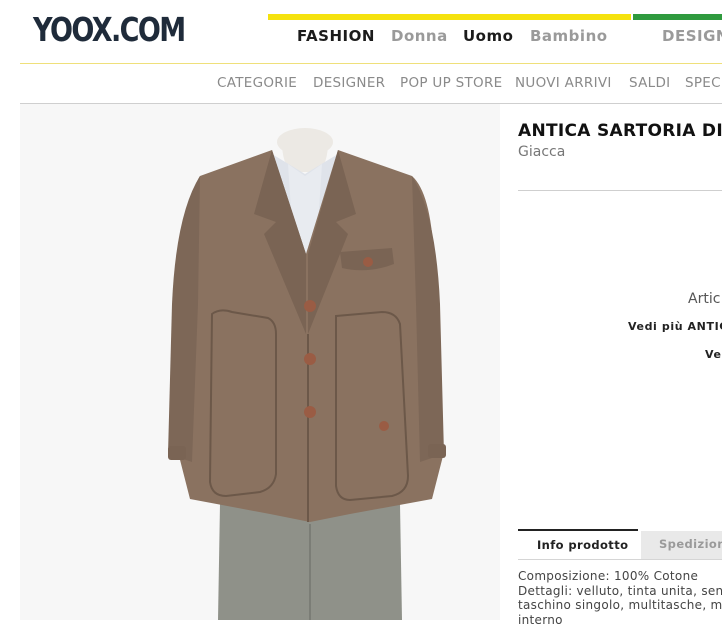 Image resolution: width=722 pixels, height=627 pixels. Describe the element at coordinates (108, 29) in the screenshot. I see `yoox-logo: YOOX.COM` at that location.